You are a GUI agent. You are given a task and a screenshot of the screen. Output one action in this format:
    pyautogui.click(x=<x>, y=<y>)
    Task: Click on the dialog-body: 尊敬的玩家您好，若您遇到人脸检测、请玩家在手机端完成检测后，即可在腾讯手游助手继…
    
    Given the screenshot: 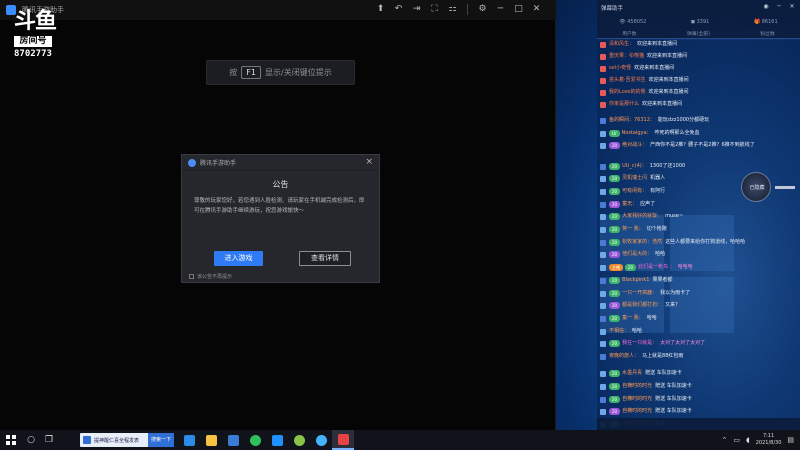 What is the action you would take?
    pyautogui.click(x=279, y=206)
    